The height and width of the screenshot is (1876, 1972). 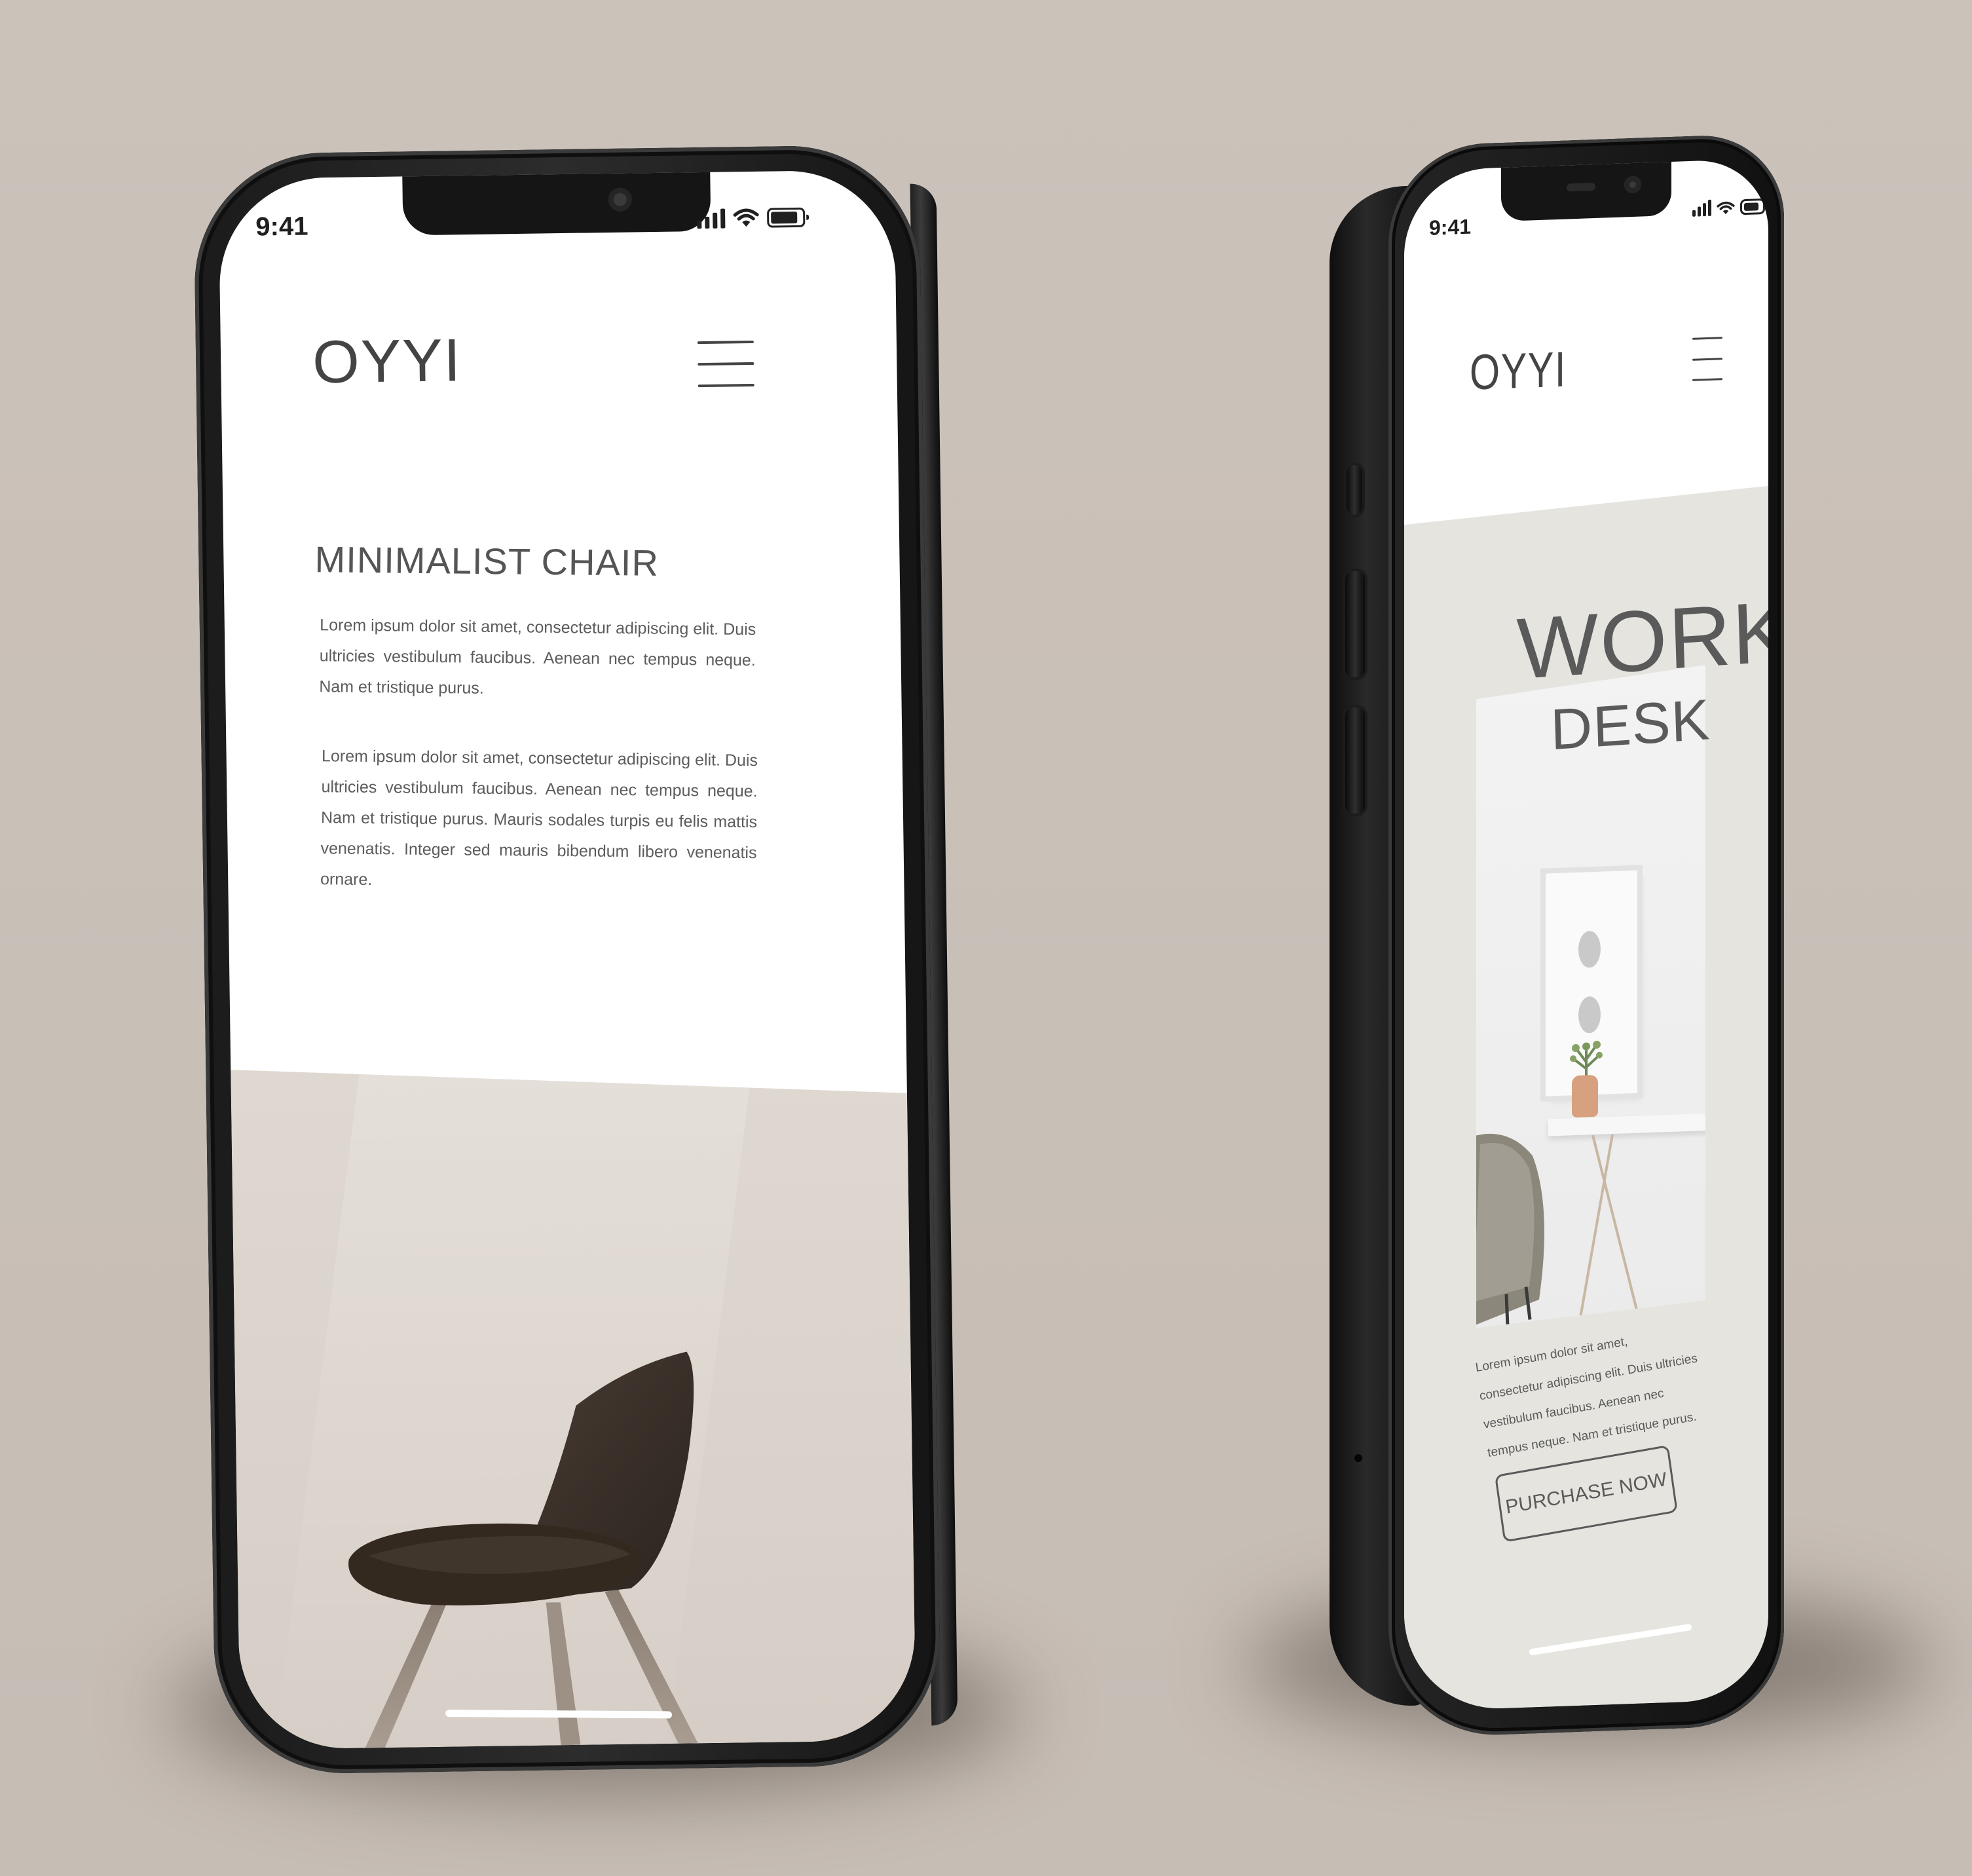 I want to click on desk-photo, so click(x=1590, y=997).